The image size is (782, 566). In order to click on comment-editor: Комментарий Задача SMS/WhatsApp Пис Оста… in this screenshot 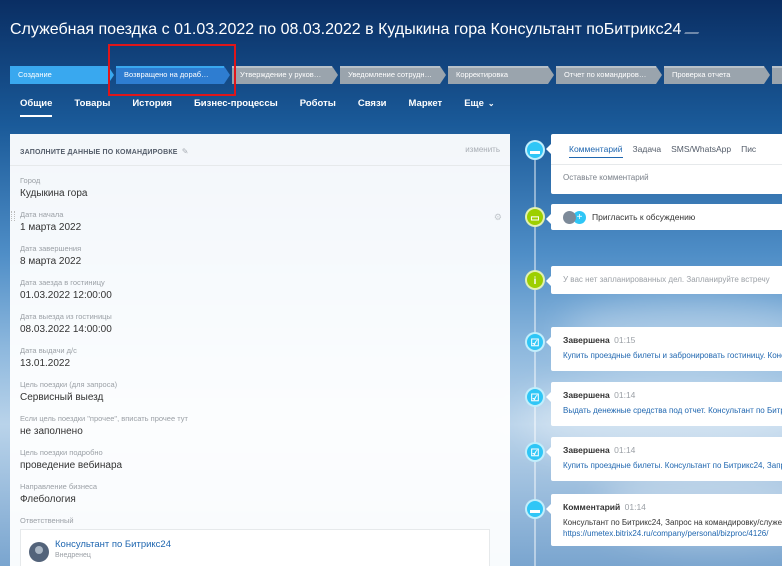, I will do `click(664, 164)`.